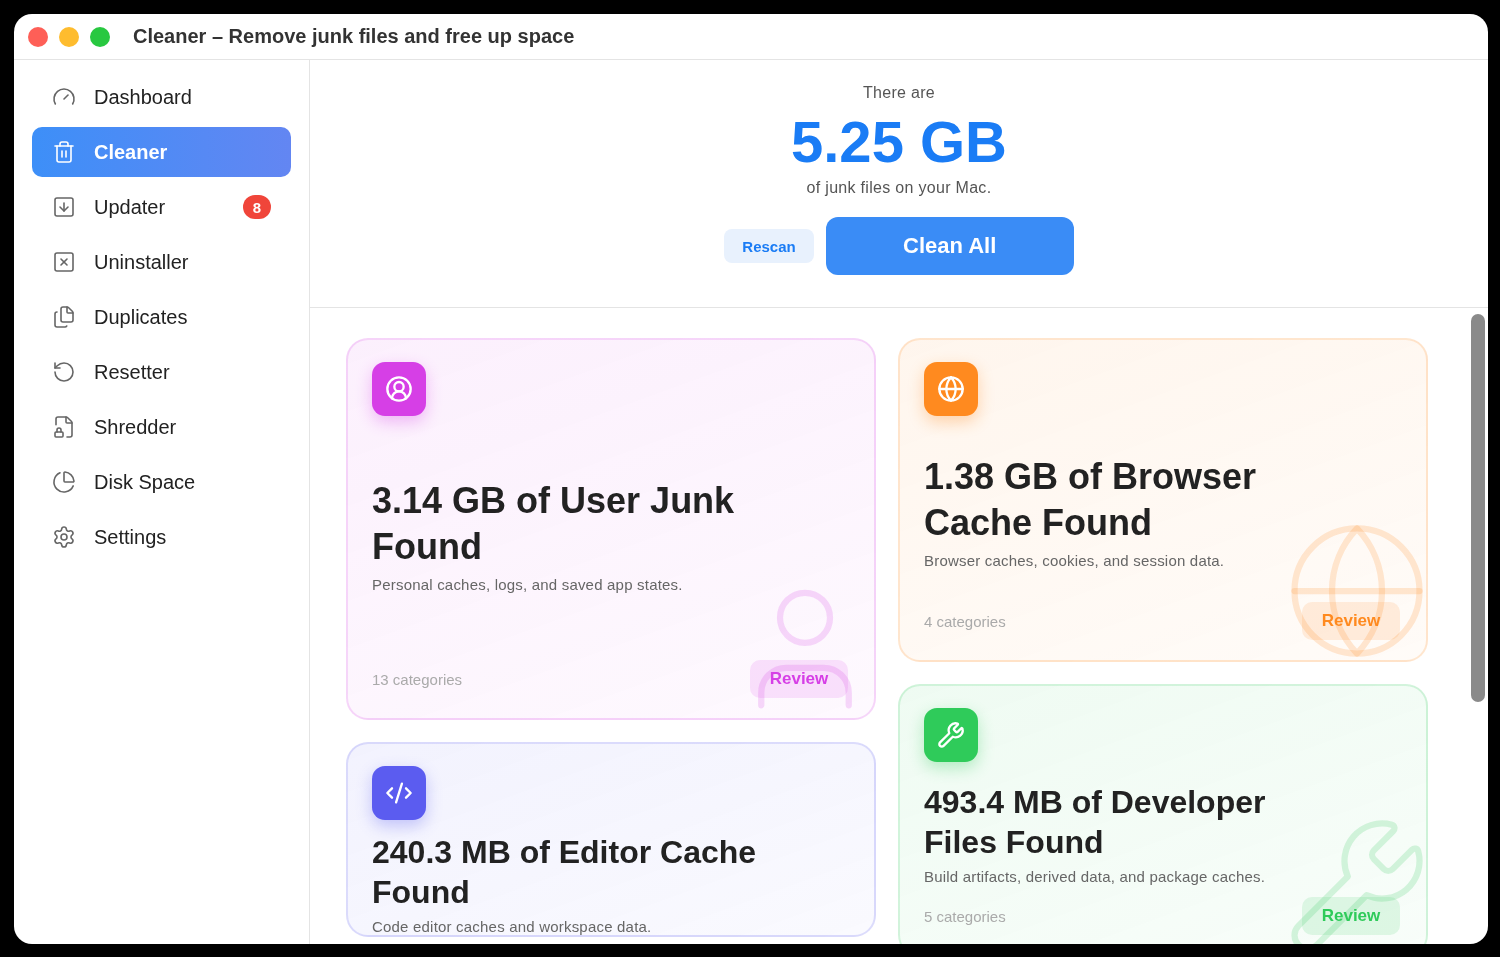 The image size is (1500, 957). Describe the element at coordinates (64, 427) in the screenshot. I see `file-lock-icon` at that location.